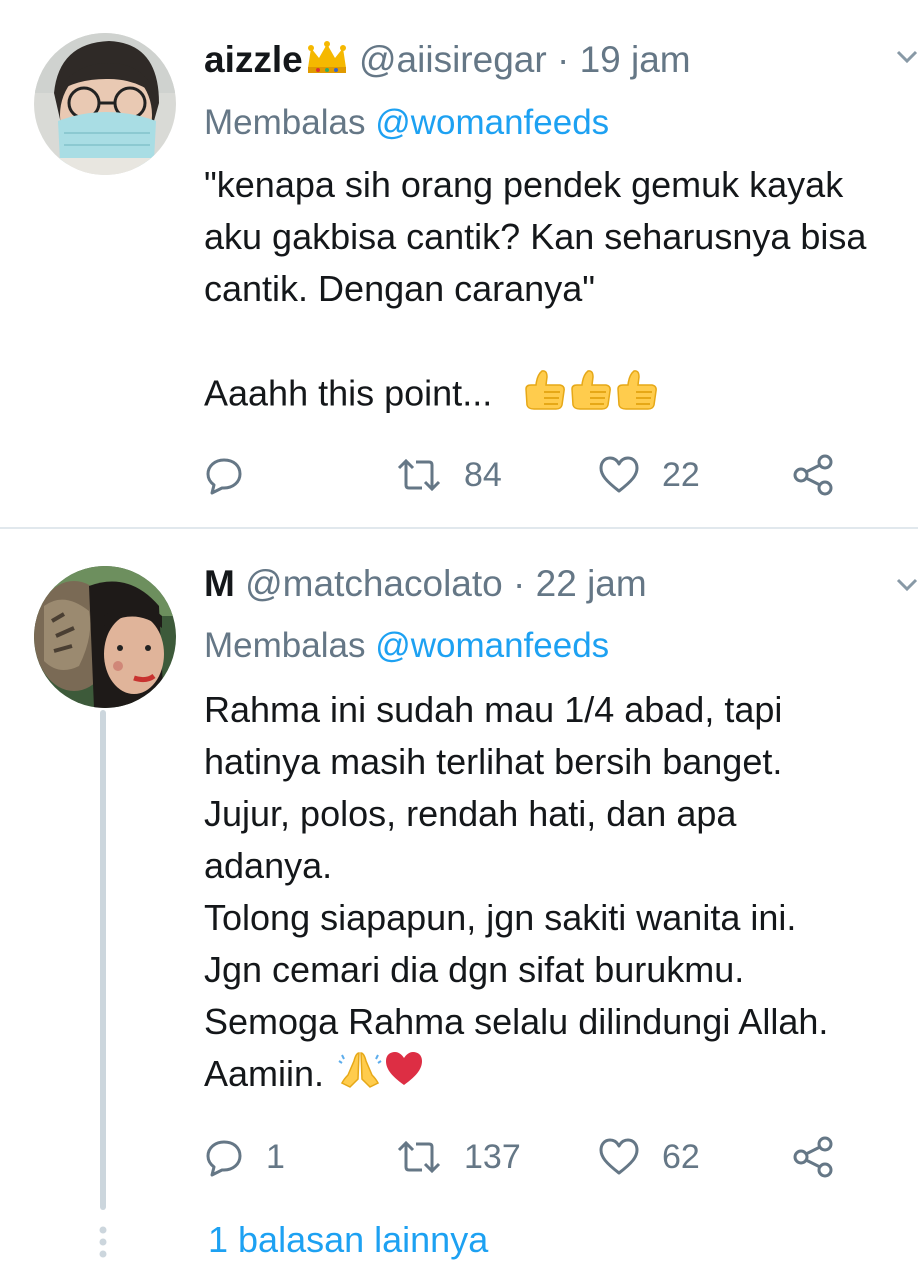 Image resolution: width=918 pixels, height=1280 pixels. I want to click on tweet-actions: 1 137 62, so click(524, 1157).